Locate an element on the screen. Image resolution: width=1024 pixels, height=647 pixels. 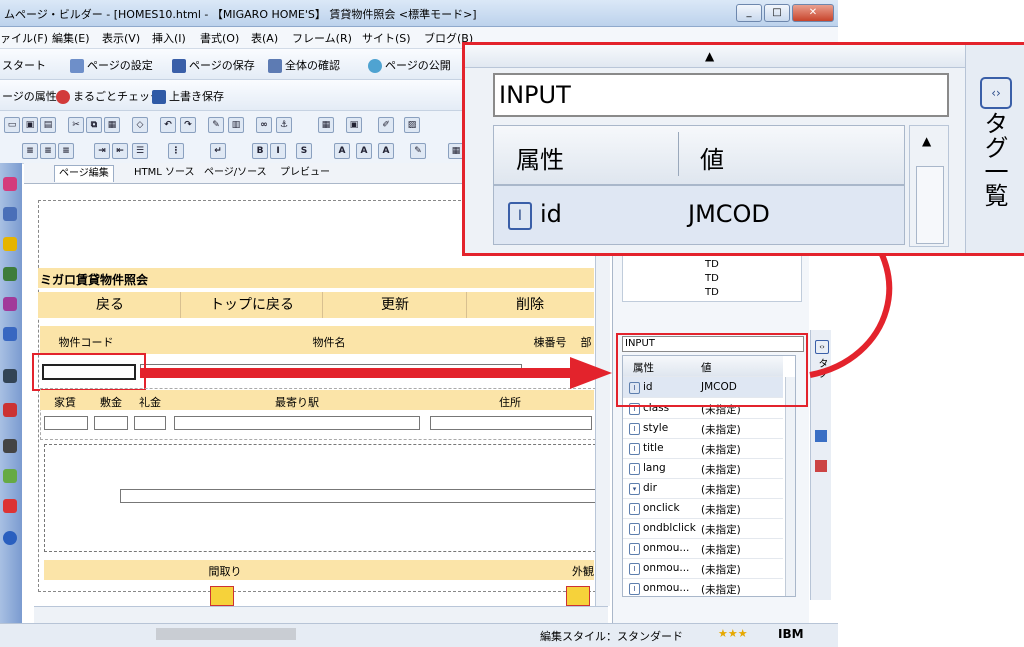
font-larger-icon: A is located at coordinates (342, 151).